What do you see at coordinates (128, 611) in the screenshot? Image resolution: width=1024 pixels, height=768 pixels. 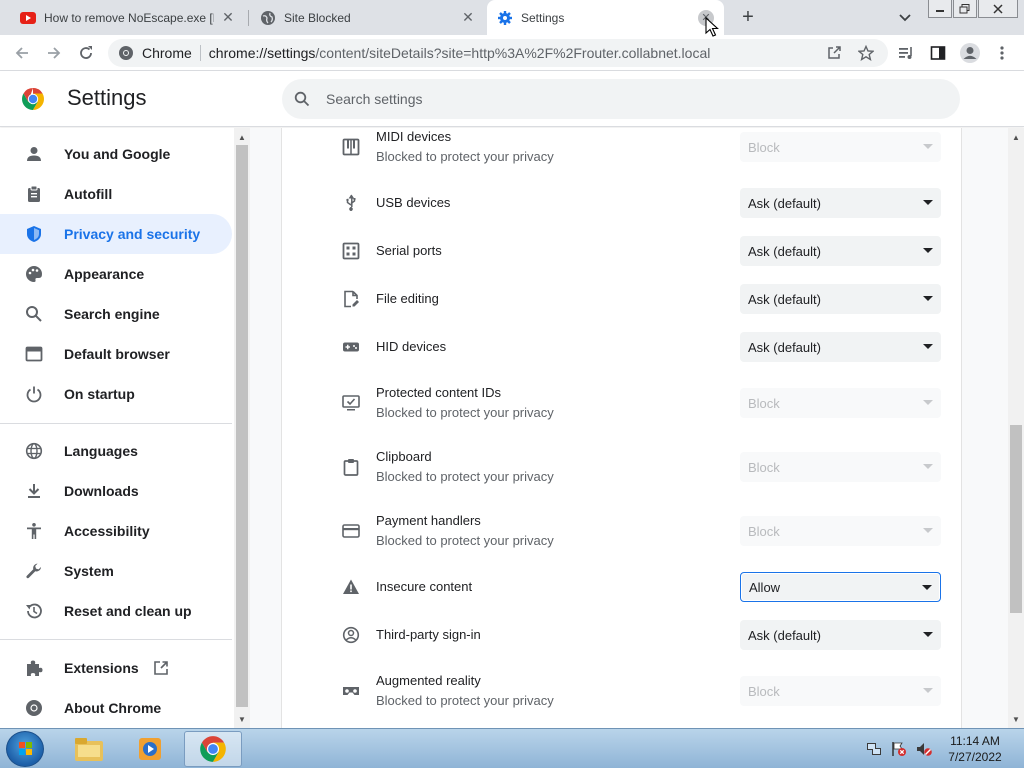 I see `sidebar-item-label: Reset and clean up` at bounding box center [128, 611].